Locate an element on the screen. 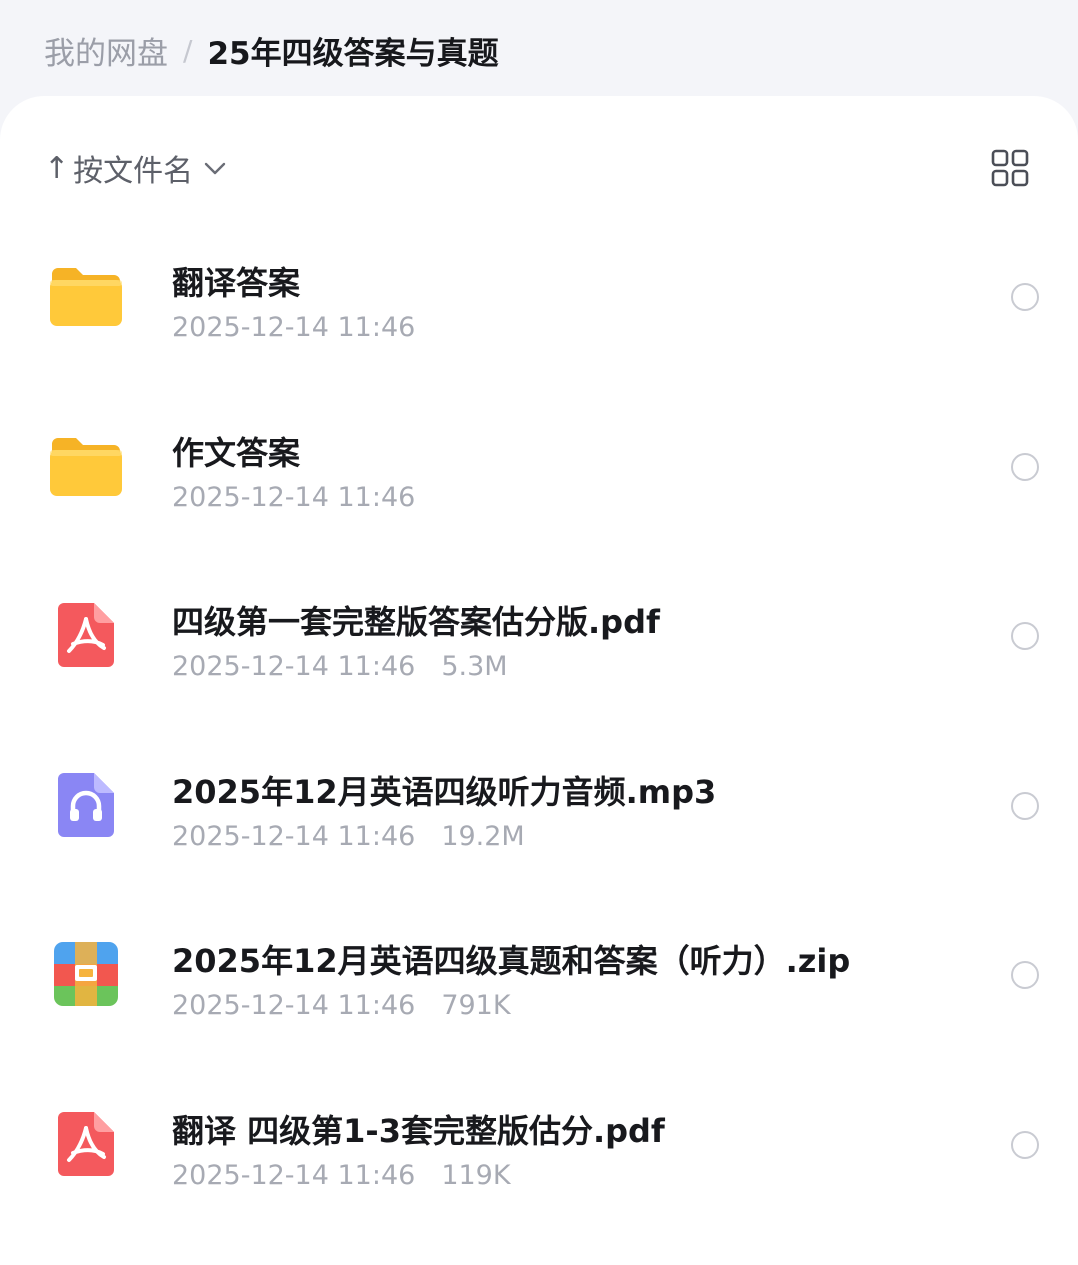 This screenshot has height=1265, width=1078. breadcrumb-root: 我的网盘 is located at coordinates (106, 50).